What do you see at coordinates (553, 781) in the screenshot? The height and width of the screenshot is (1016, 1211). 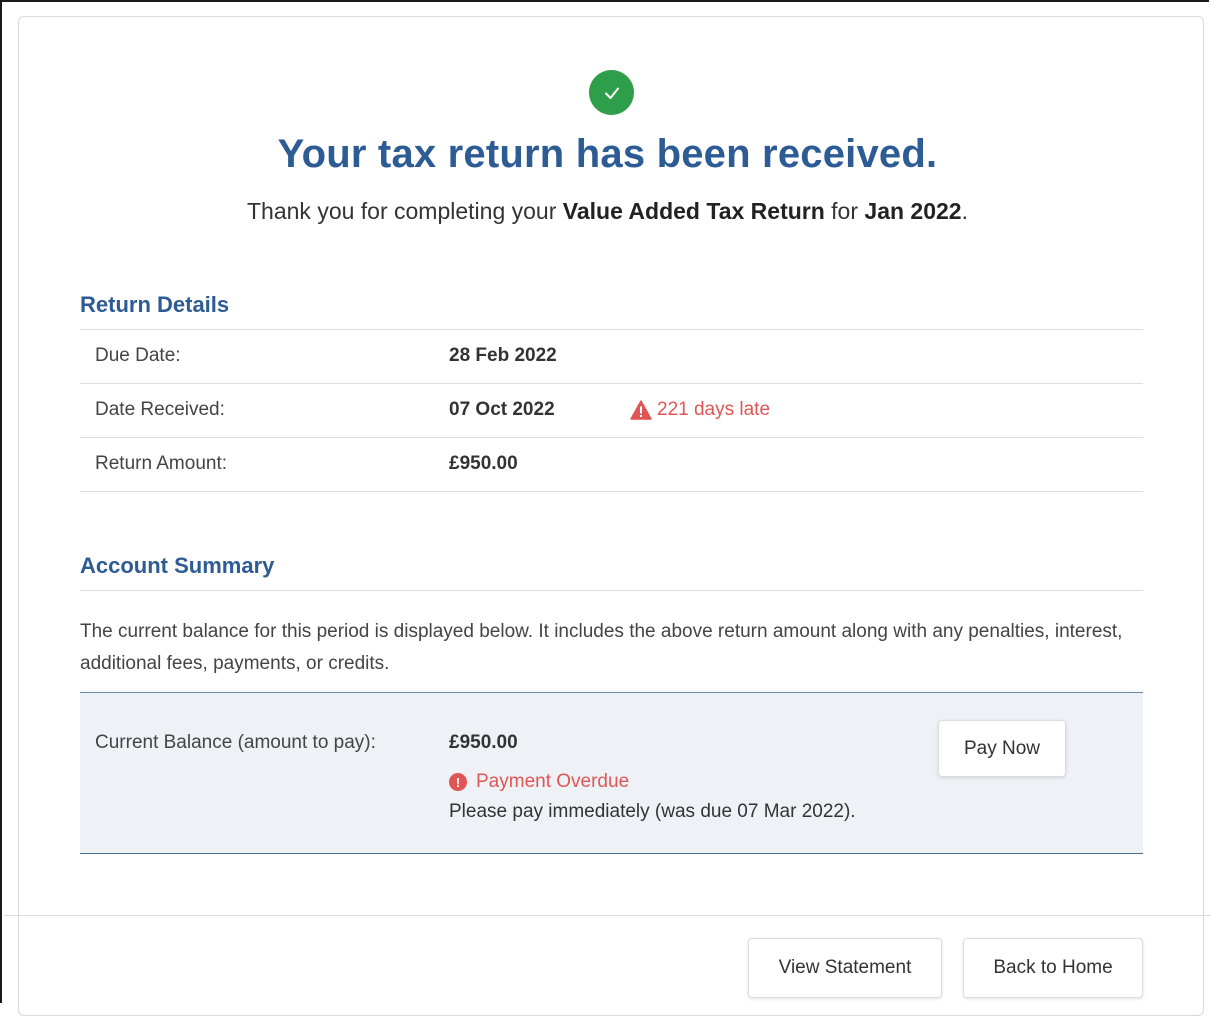 I see `payment-overdue-label: Payment Overdue` at bounding box center [553, 781].